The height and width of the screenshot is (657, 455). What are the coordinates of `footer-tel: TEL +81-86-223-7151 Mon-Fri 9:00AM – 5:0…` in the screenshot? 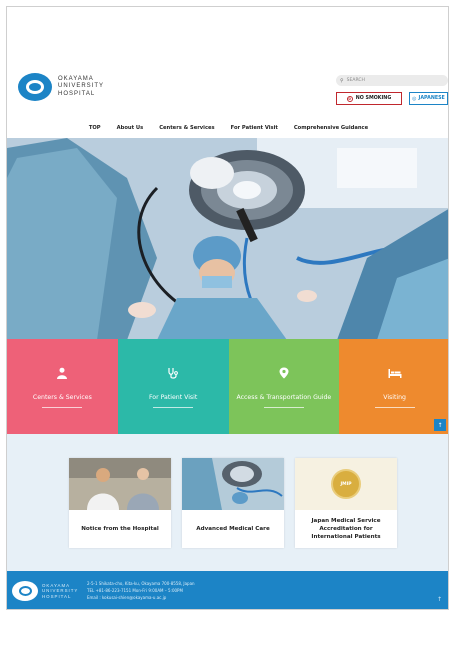 It's located at (135, 590).